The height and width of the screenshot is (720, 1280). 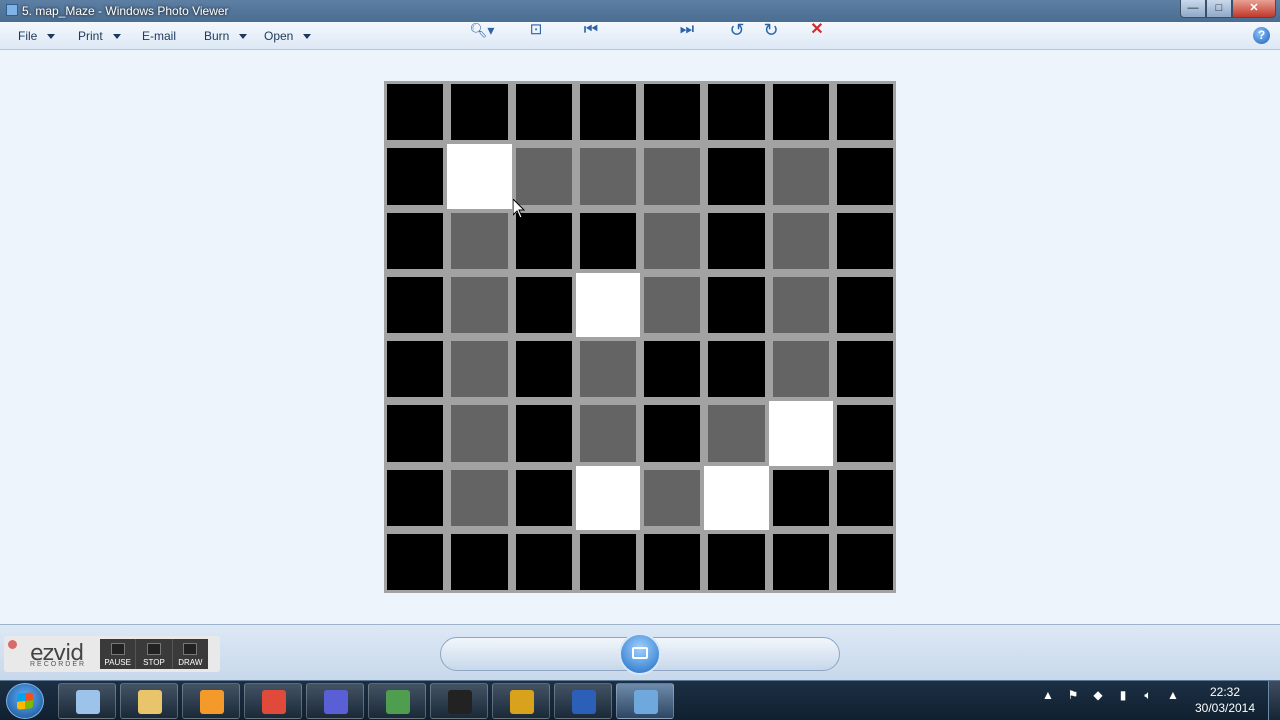 I want to click on chrome-icon, so click(x=274, y=702).